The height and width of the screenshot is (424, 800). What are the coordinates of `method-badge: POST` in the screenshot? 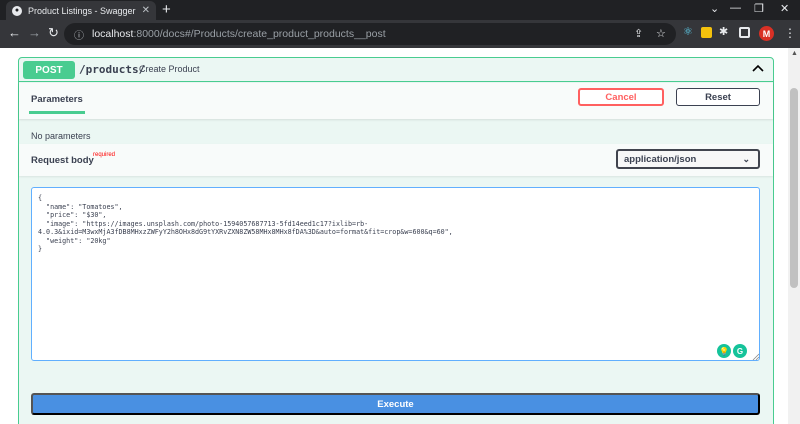 It's located at (49, 70).